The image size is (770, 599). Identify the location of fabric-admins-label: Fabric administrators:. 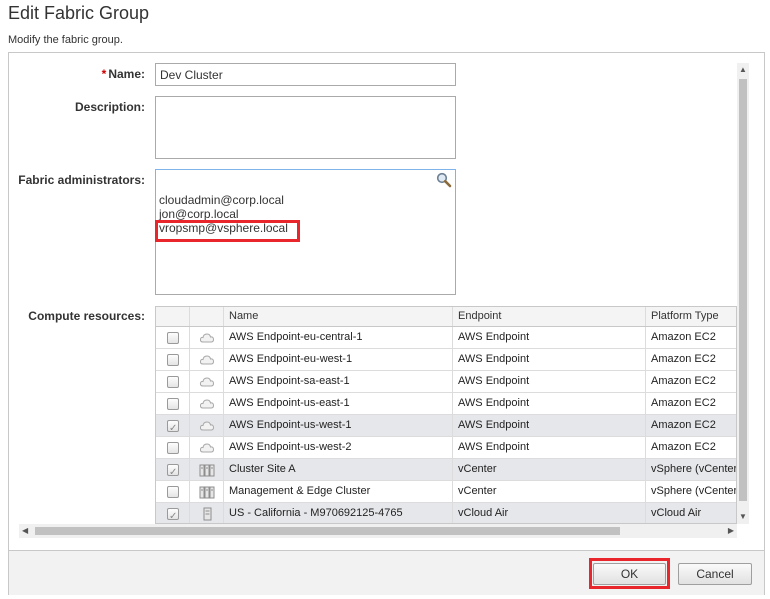
(81, 180).